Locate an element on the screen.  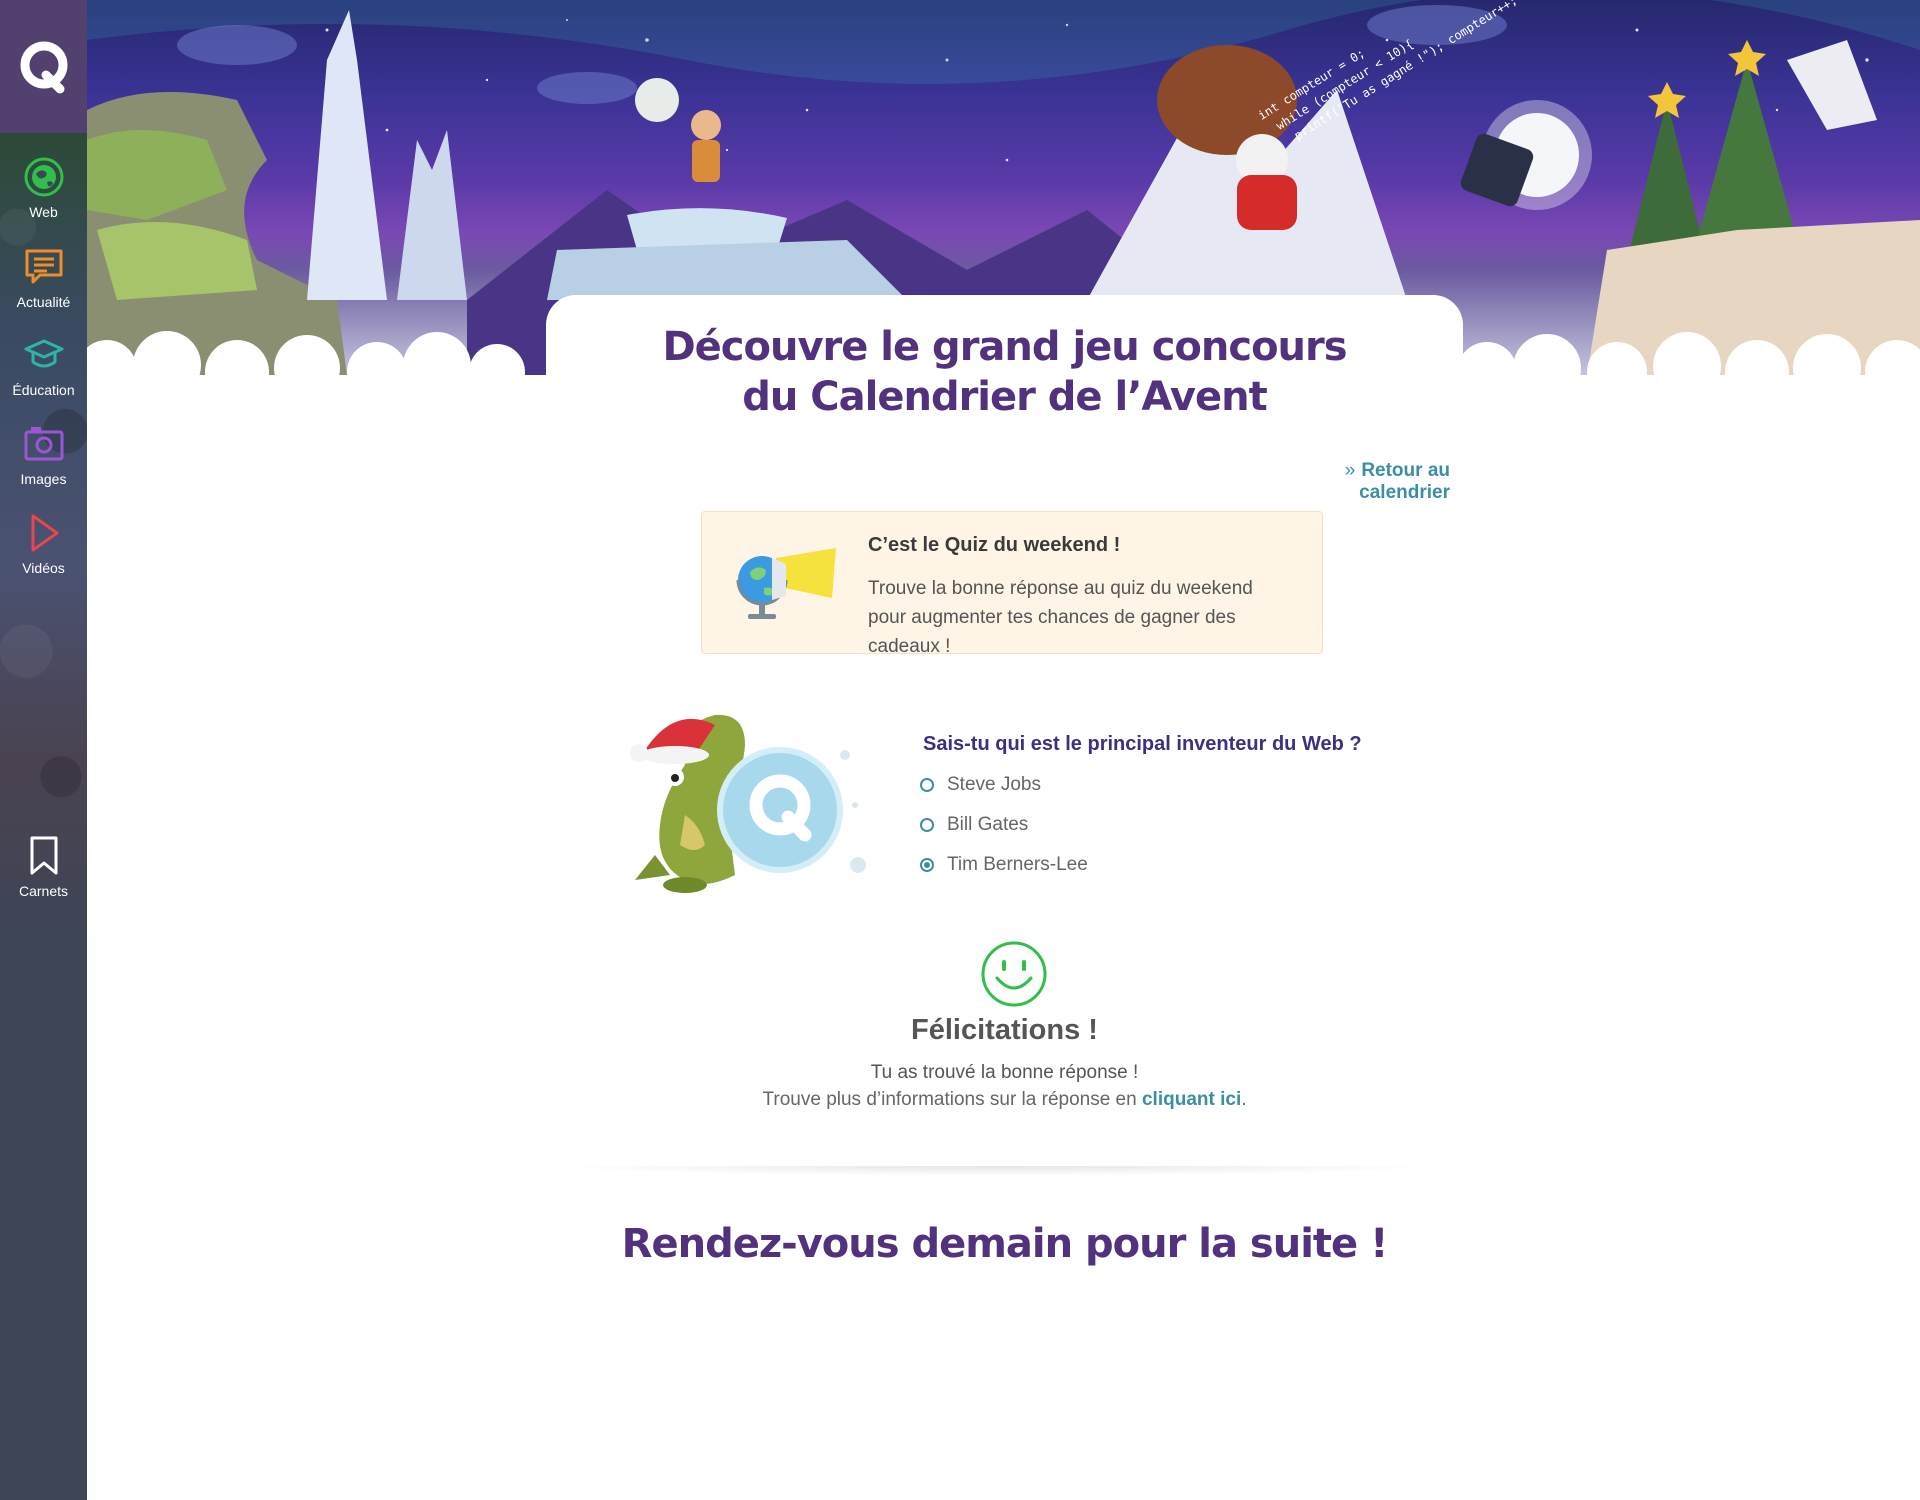
play-icon is located at coordinates (44, 533).